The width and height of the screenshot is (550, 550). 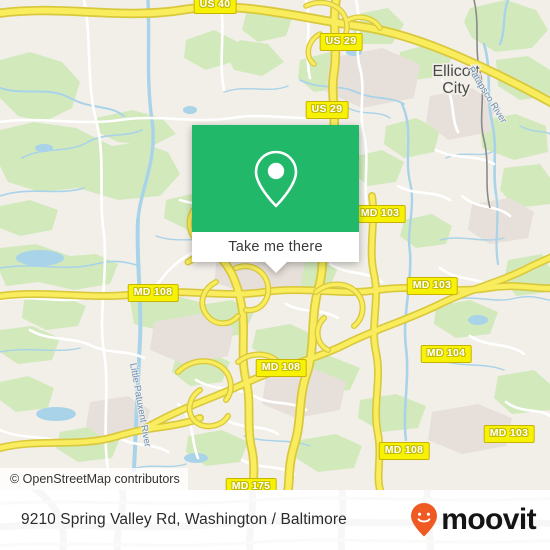 What do you see at coordinates (275, 267) in the screenshot?
I see `popup-pointer-tail` at bounding box center [275, 267].